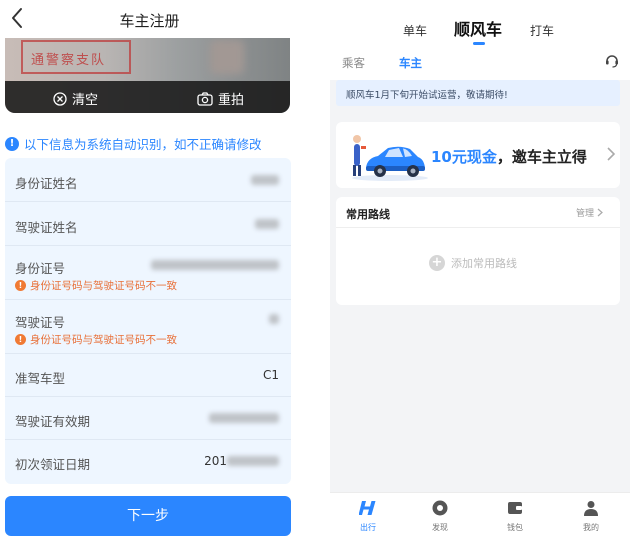  Describe the element at coordinates (478, 93) in the screenshot. I see `trial-notice-banner: 顺风车1月下旬开始试运营，敬请期待!` at that location.